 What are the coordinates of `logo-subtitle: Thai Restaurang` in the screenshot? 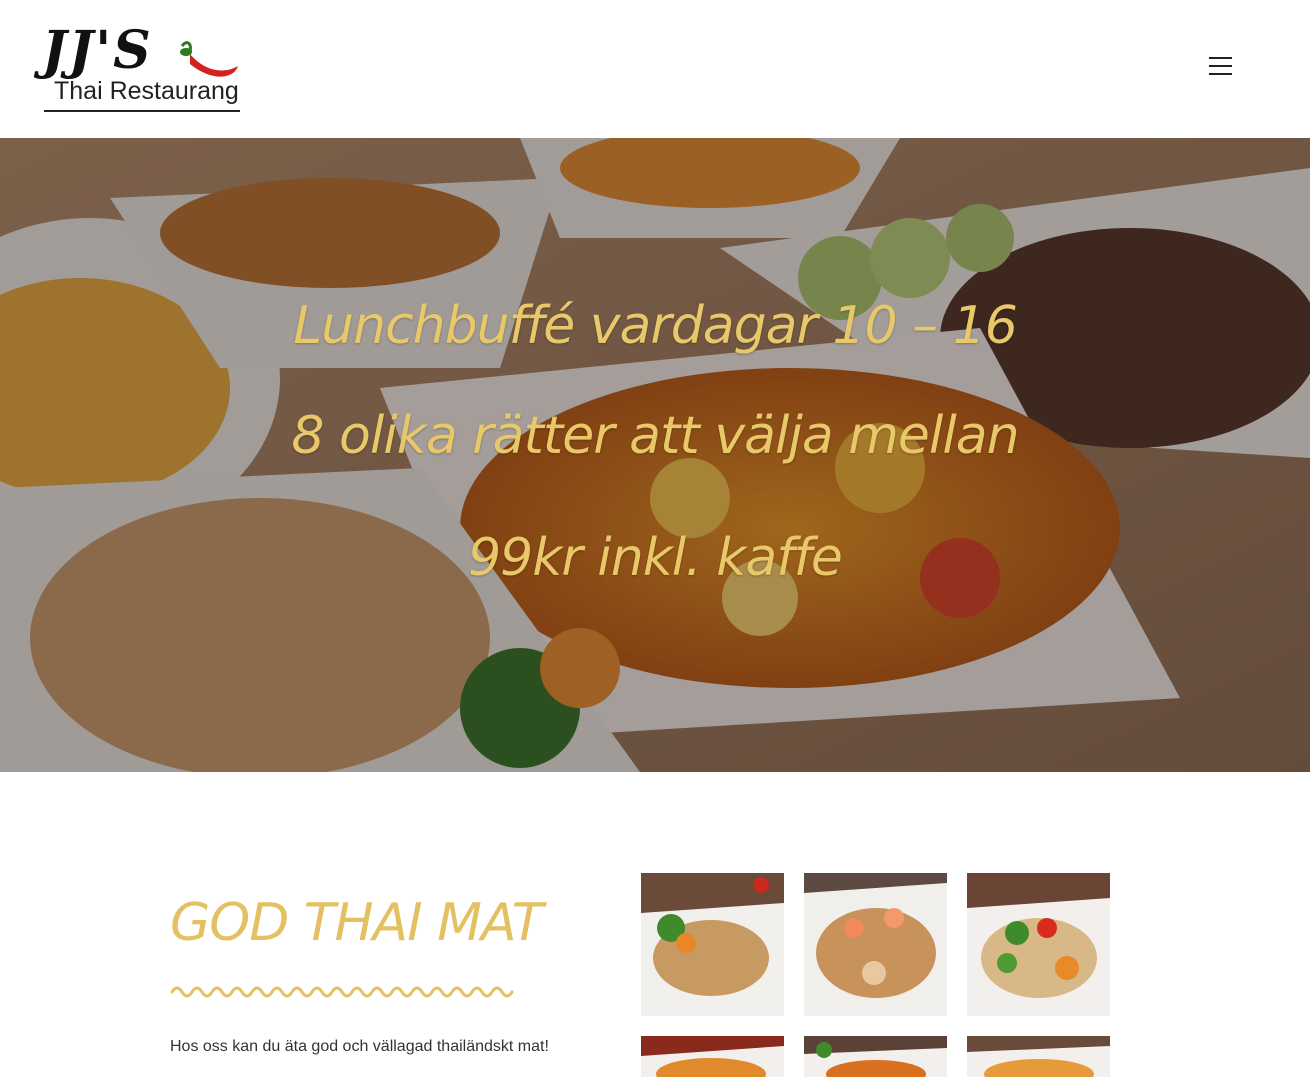 It's located at (146, 91).